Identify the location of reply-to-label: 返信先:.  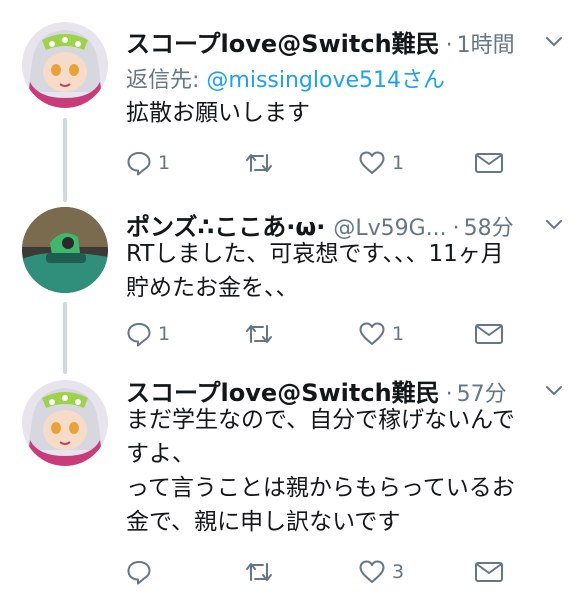
(166, 80).